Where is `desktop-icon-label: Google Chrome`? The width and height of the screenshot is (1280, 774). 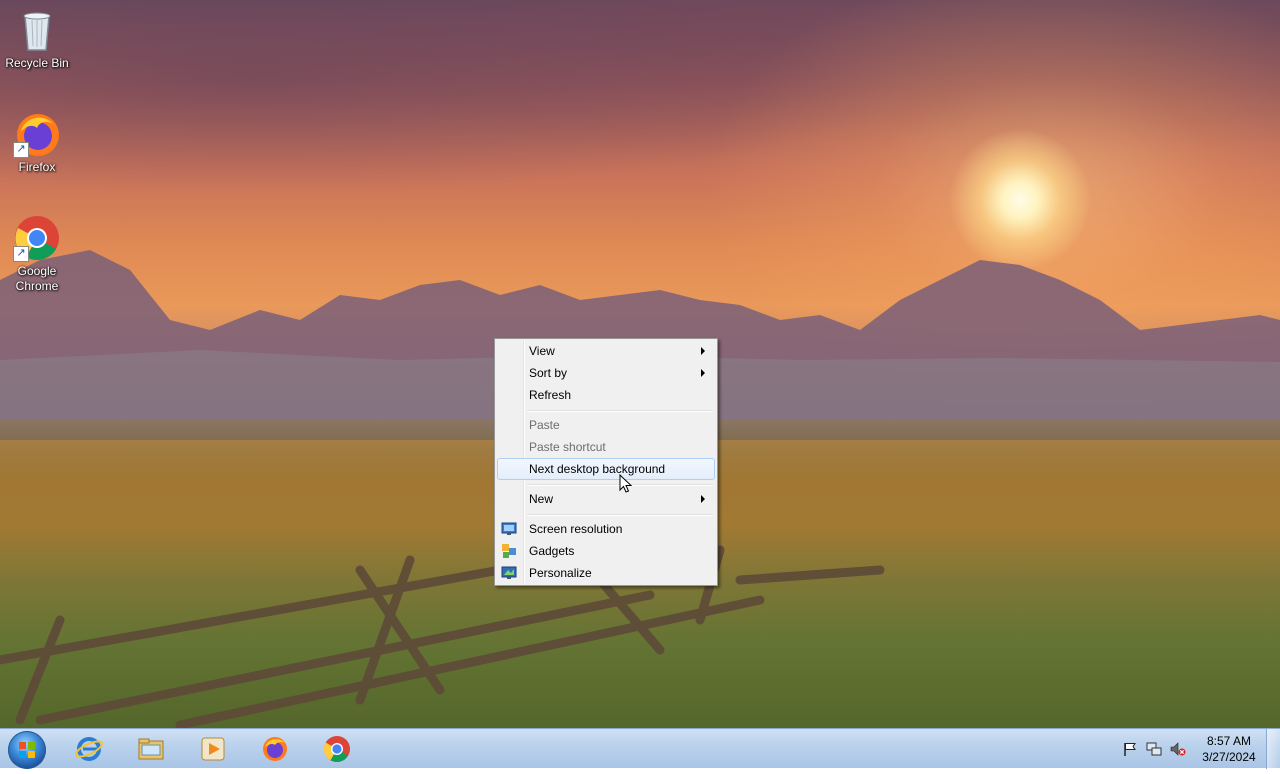 desktop-icon-label: Google Chrome is located at coordinates (37, 278).